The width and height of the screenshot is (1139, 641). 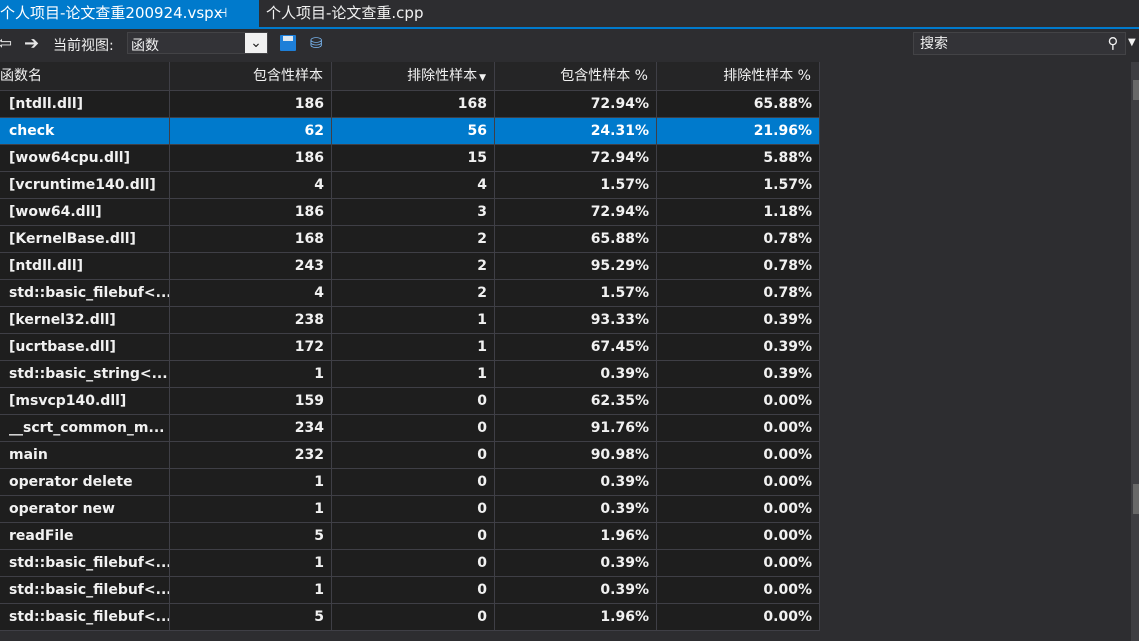 I want to click on table-row: [ntdll.dll] 243 2 95.29% 0.78%, so click(x=410, y=266).